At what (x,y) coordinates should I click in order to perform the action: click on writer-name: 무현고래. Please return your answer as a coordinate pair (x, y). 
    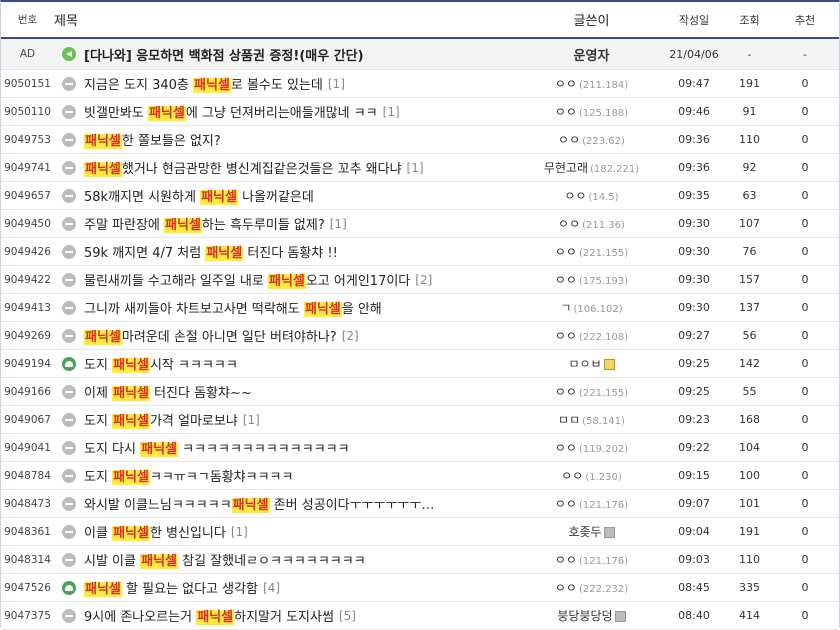
    Looking at the image, I should click on (566, 168).